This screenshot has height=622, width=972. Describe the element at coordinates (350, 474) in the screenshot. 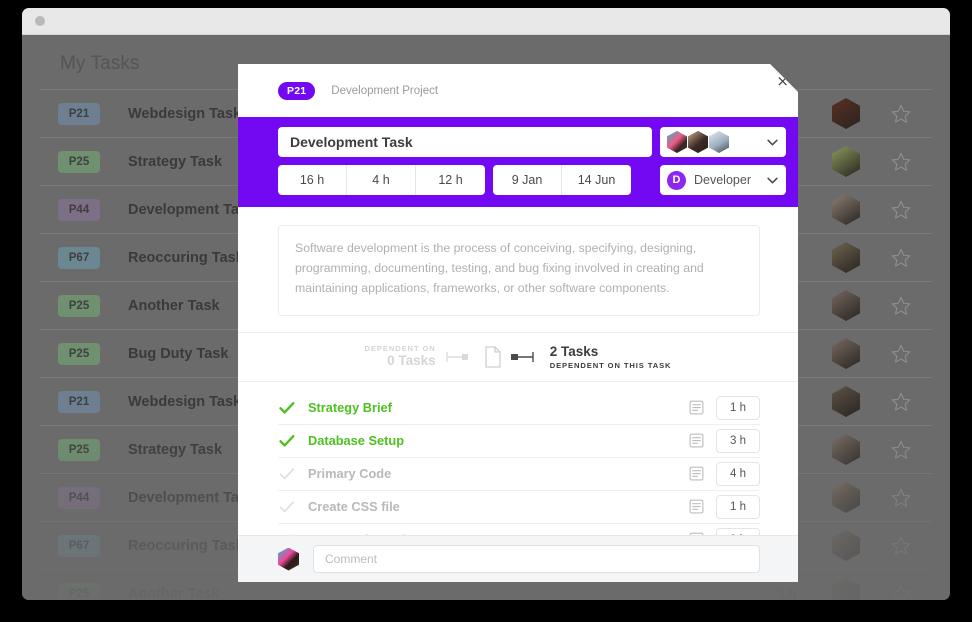

I see `subtask-name: Primary Code` at that location.